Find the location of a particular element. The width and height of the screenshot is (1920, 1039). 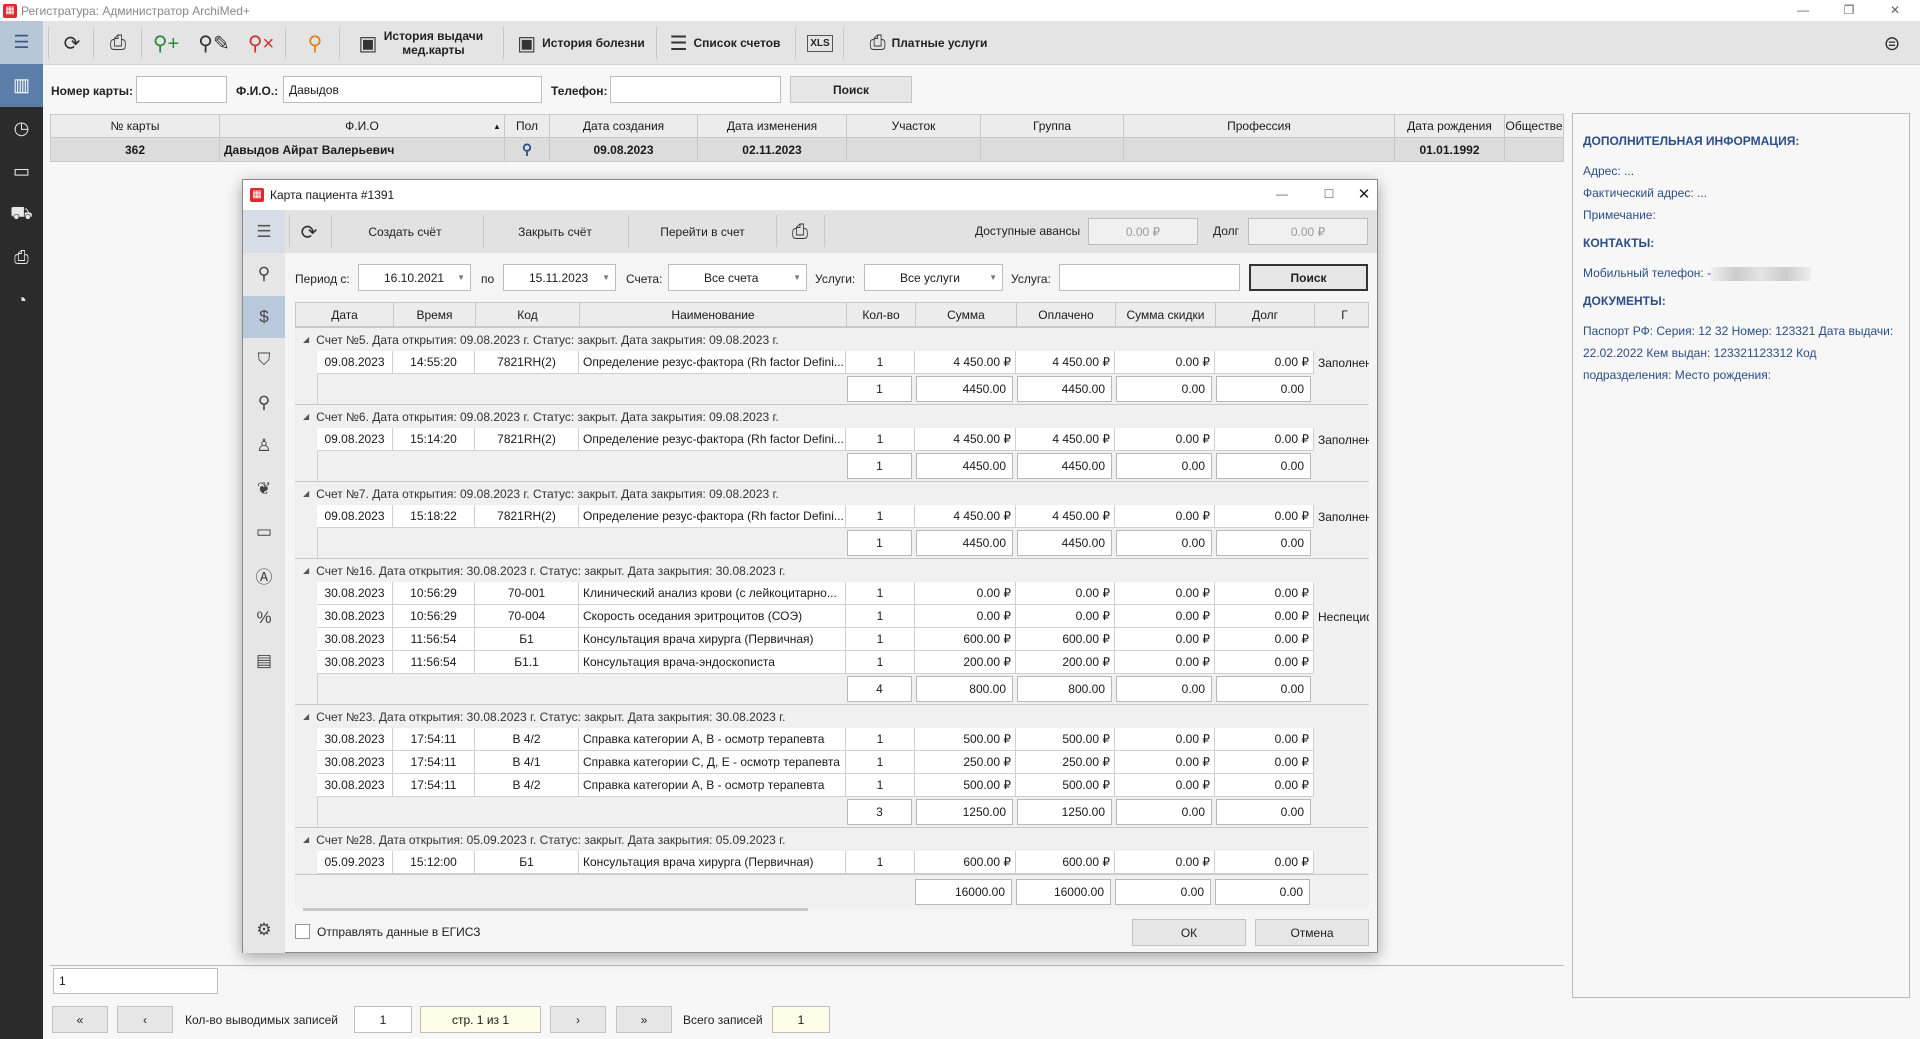

user-shield-icon: ⚲ is located at coordinates (264, 403).